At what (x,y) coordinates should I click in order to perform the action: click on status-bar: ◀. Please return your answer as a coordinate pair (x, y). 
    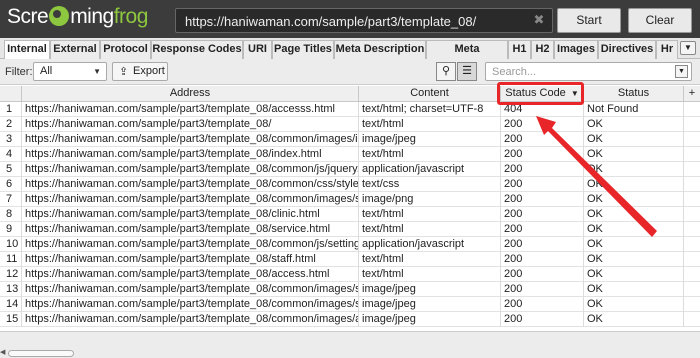
    Looking at the image, I should click on (350, 344).